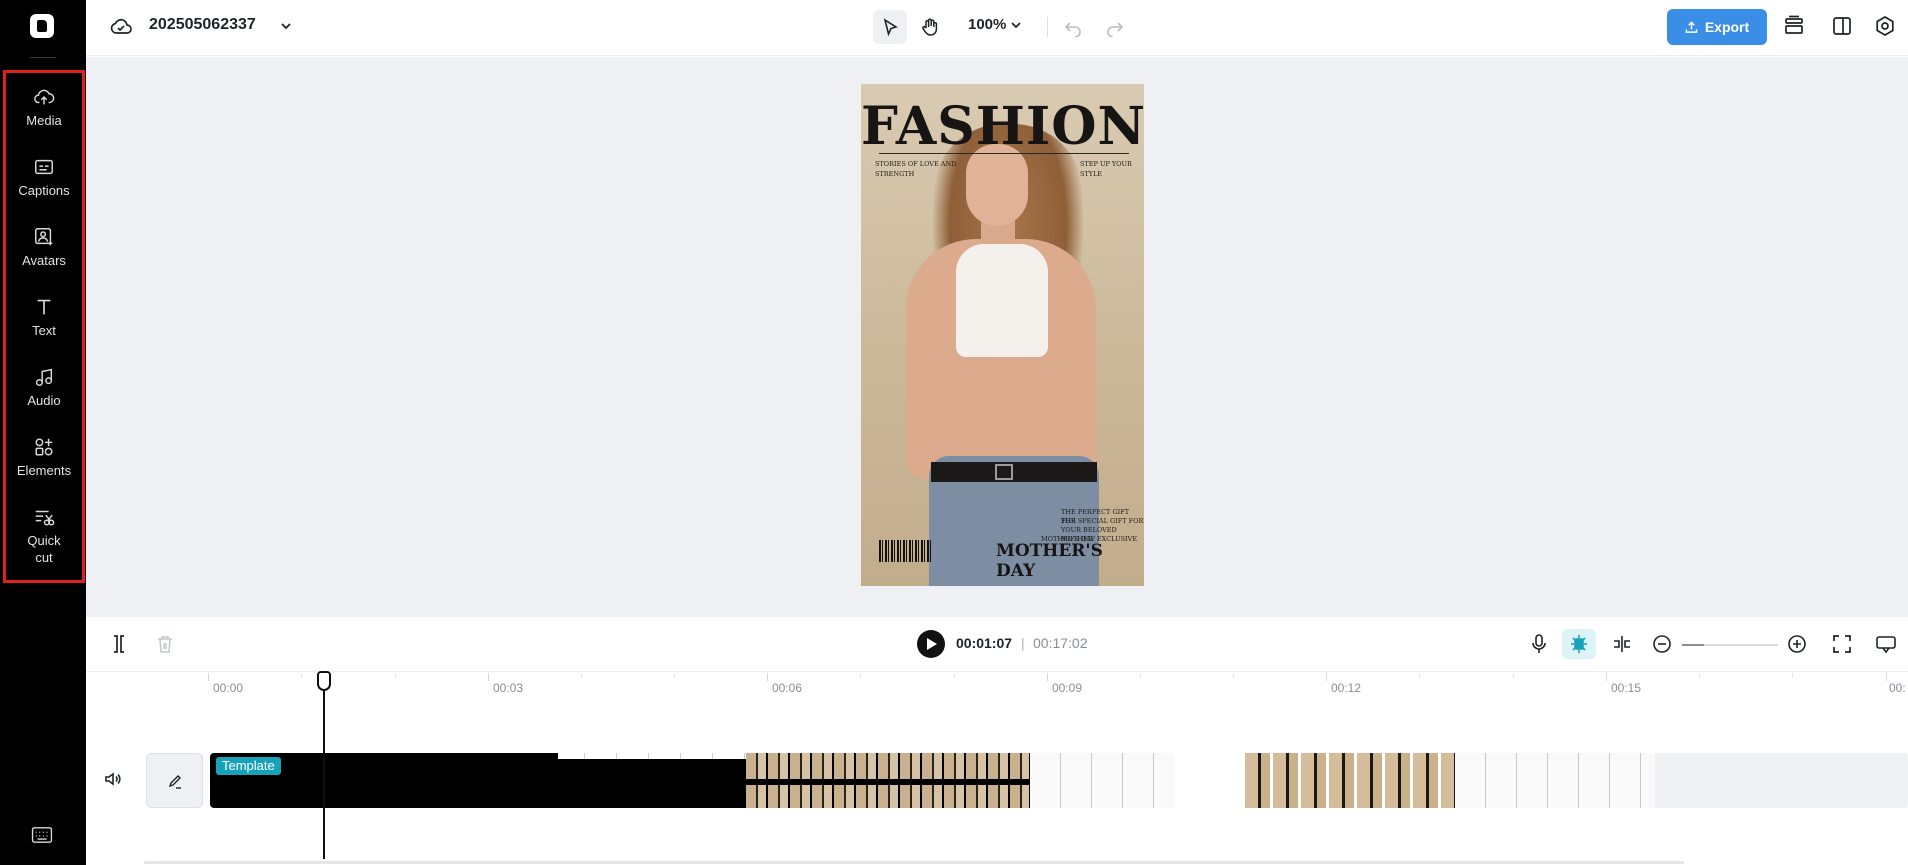 This screenshot has width=1908, height=865. I want to click on timeline-scrollbar, so click(914, 862).